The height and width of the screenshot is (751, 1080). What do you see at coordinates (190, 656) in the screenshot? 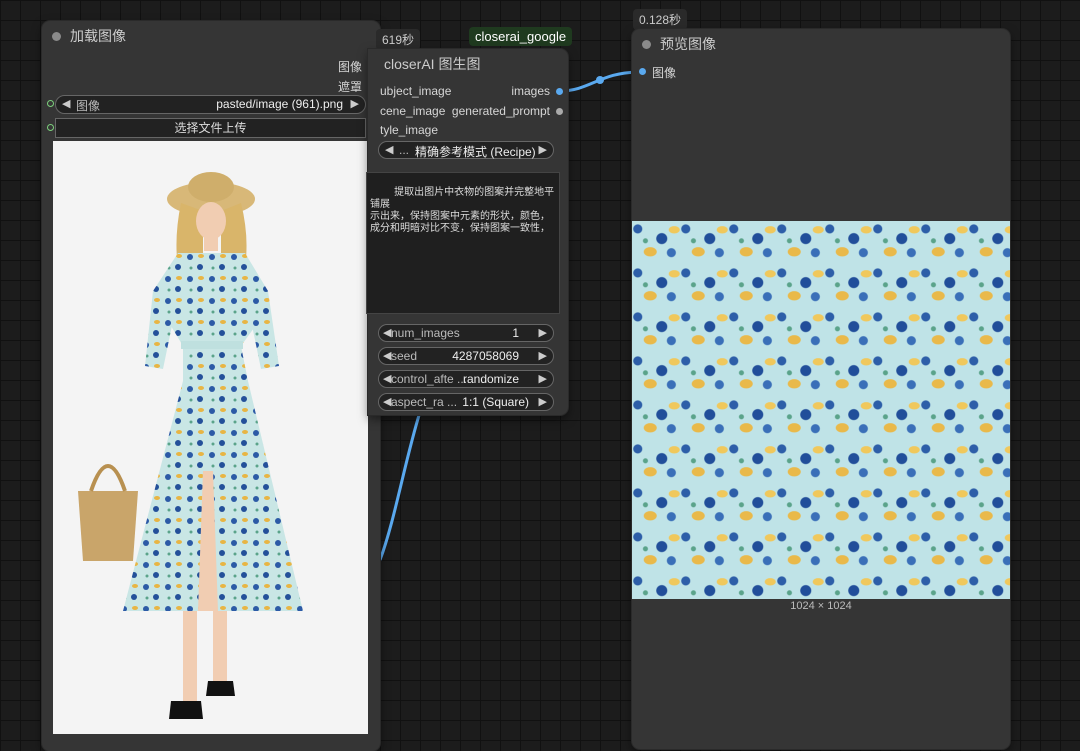
I see `left-leg` at bounding box center [190, 656].